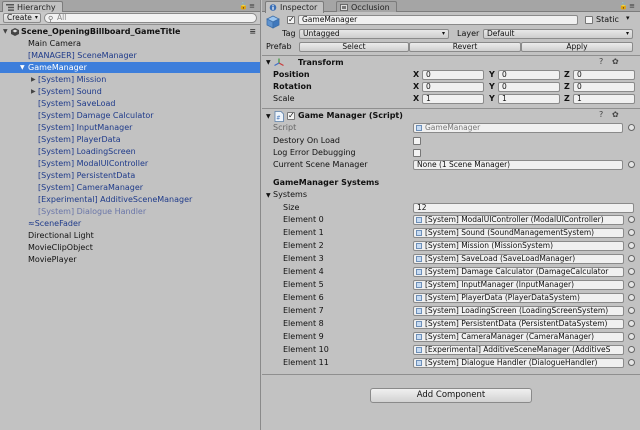 This screenshot has width=640, height=430. What do you see at coordinates (130, 43) in the screenshot?
I see `hierarchy-item-main-camera: Main Camera` at bounding box center [130, 43].